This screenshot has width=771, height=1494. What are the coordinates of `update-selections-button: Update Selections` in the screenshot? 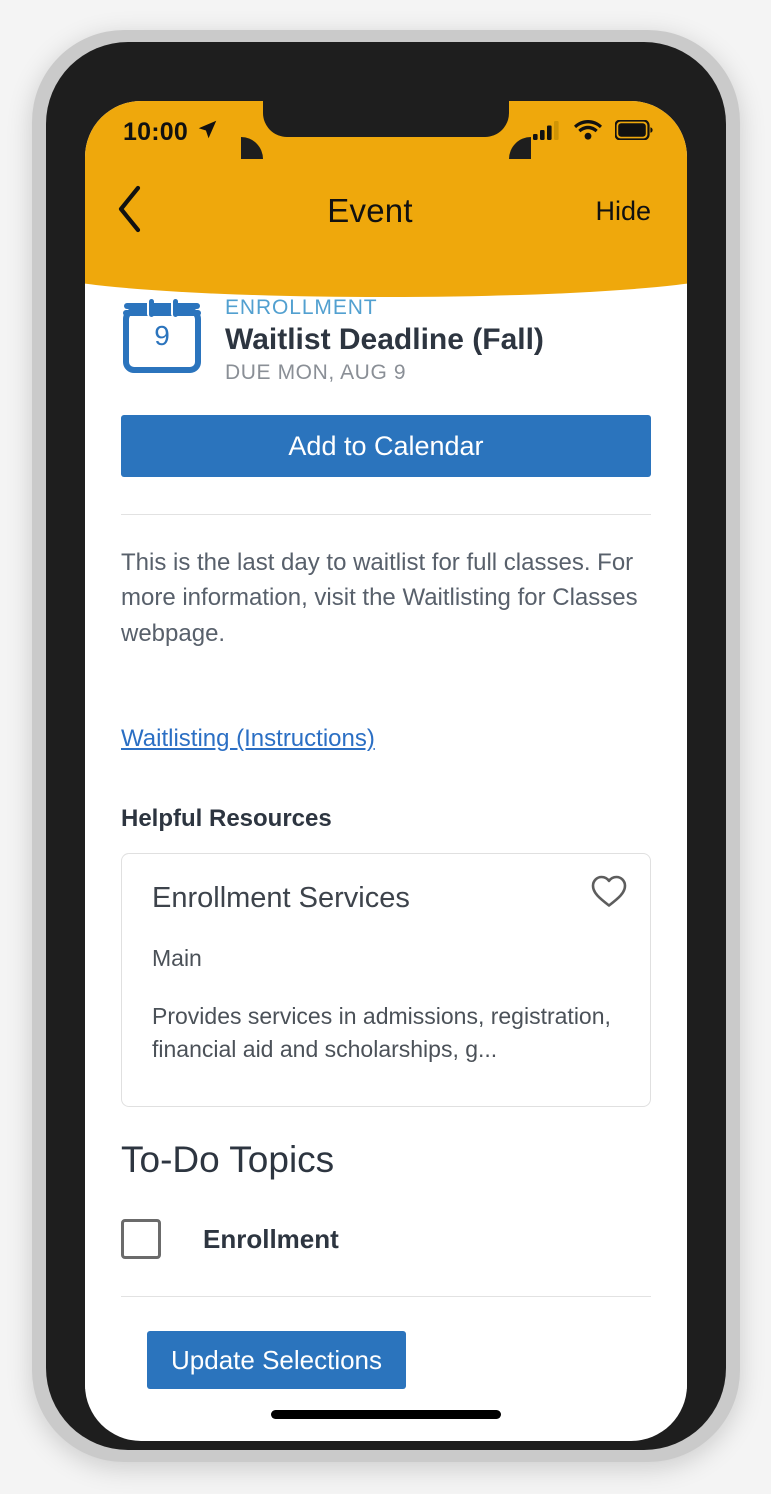 It's located at (277, 1360).